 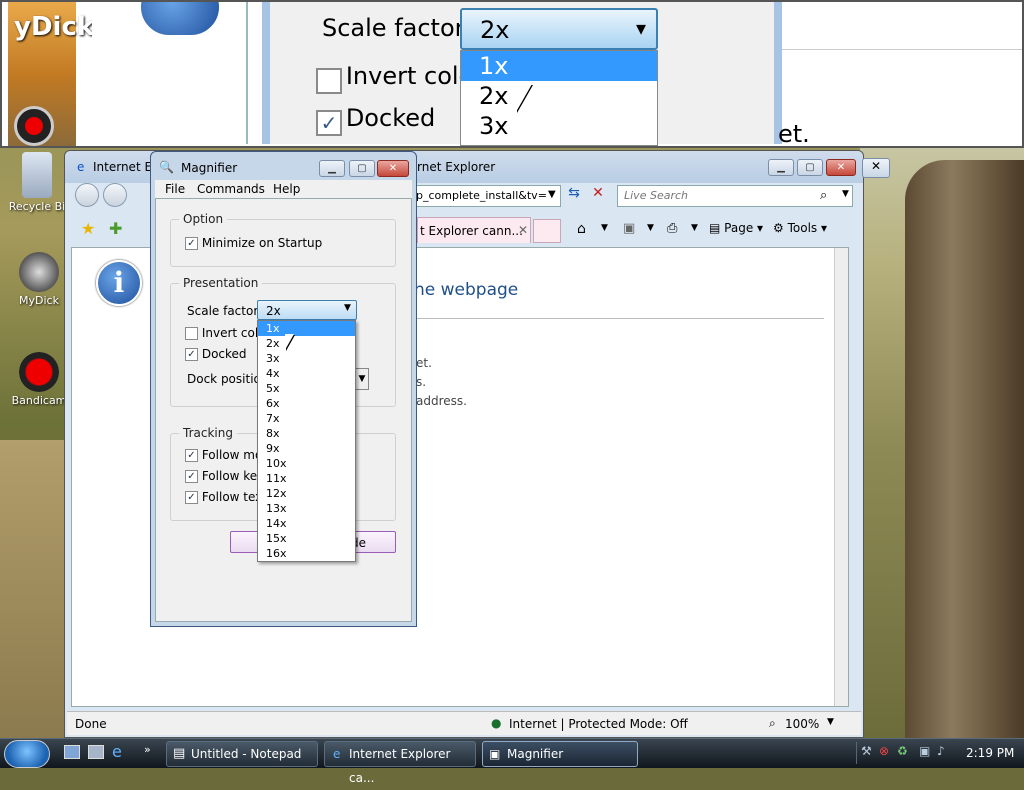 I want to click on tools-label: Tools, so click(x=802, y=228).